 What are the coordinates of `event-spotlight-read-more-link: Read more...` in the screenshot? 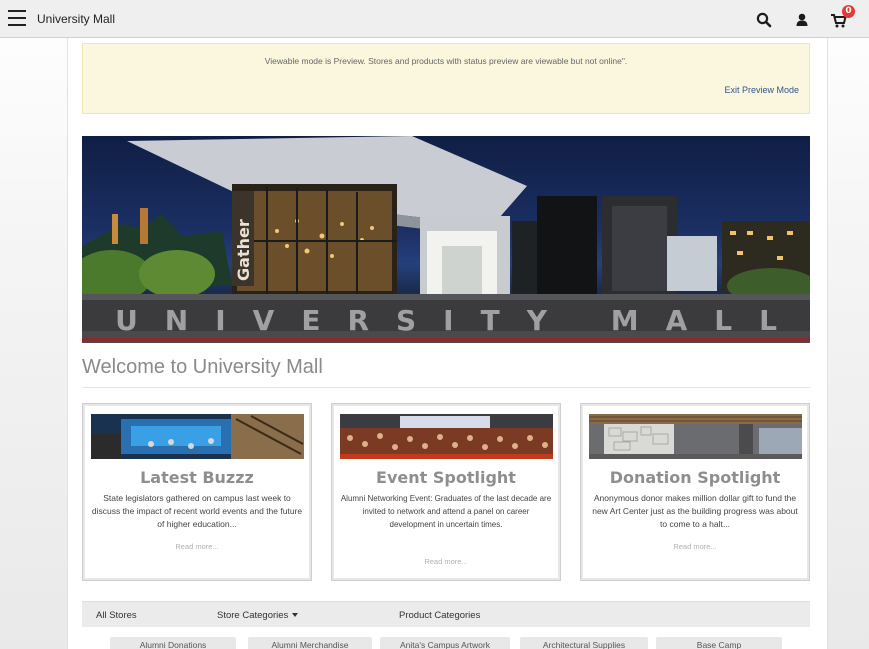 It's located at (446, 561).